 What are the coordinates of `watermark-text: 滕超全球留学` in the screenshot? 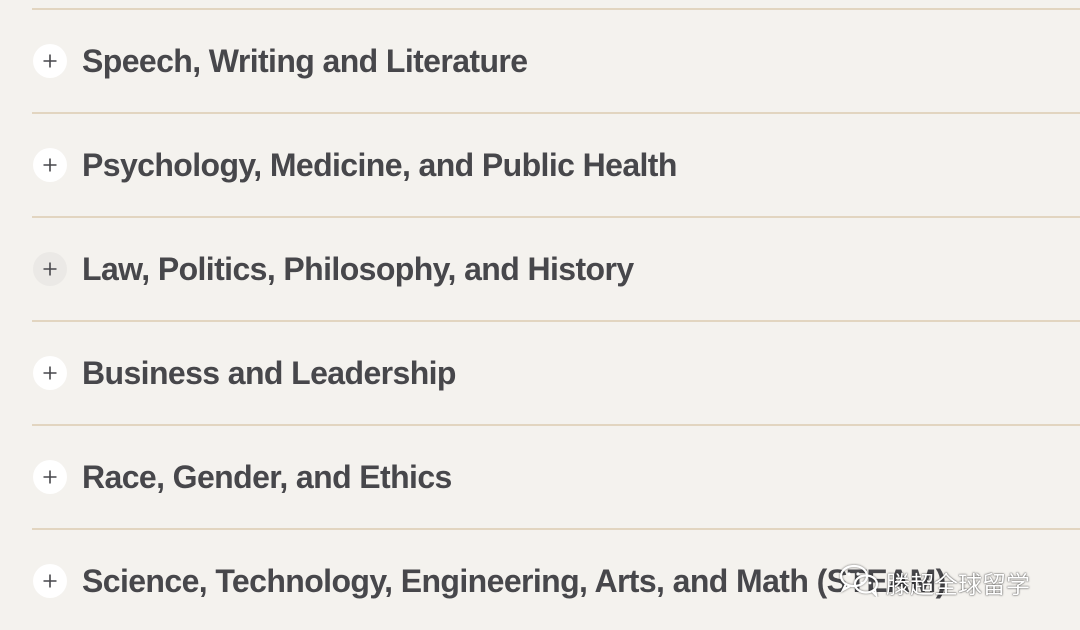 It's located at (958, 584).